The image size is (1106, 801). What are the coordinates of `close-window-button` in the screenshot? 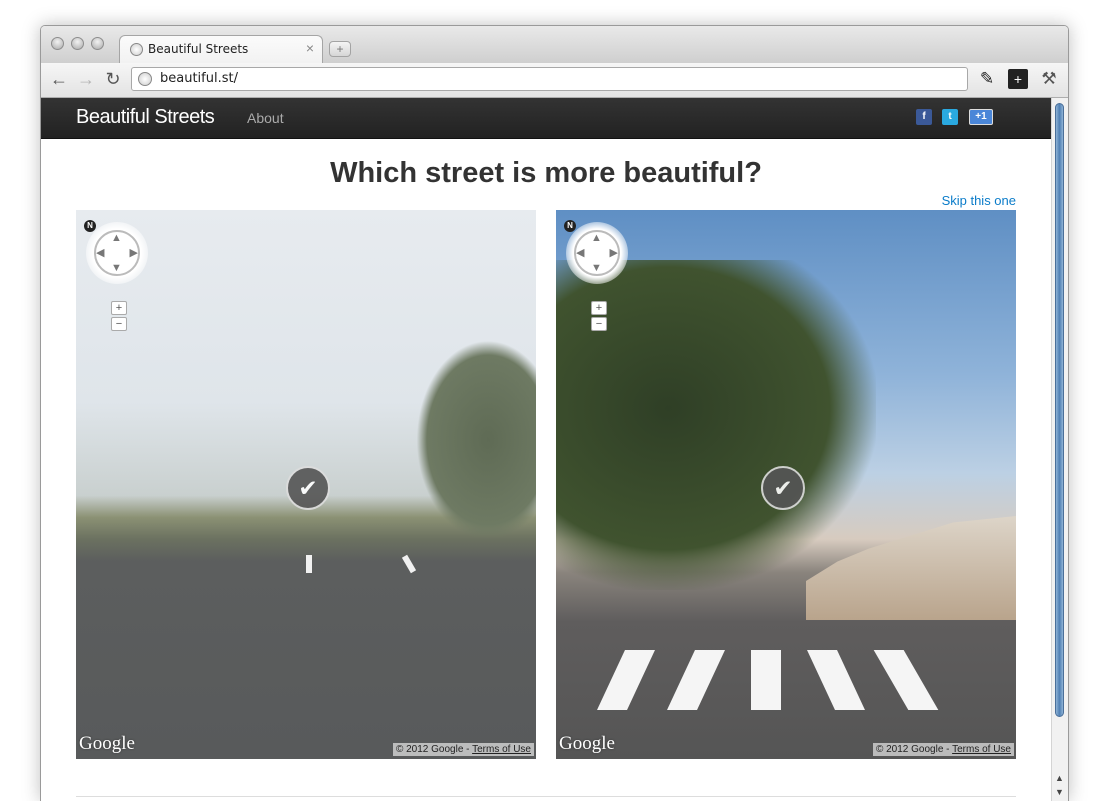 It's located at (57, 43).